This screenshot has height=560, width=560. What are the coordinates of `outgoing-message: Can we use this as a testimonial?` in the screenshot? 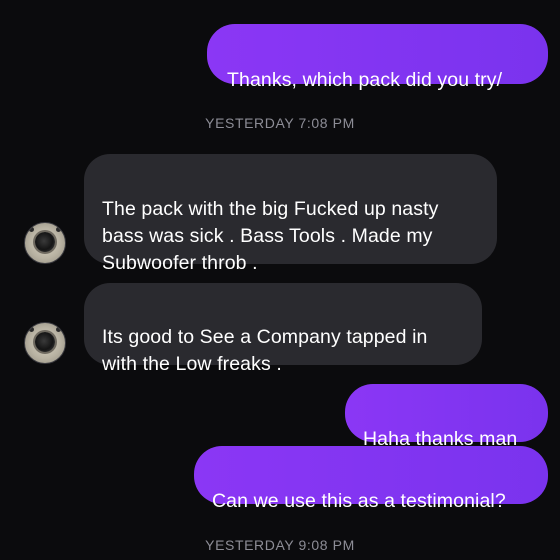 It's located at (371, 479).